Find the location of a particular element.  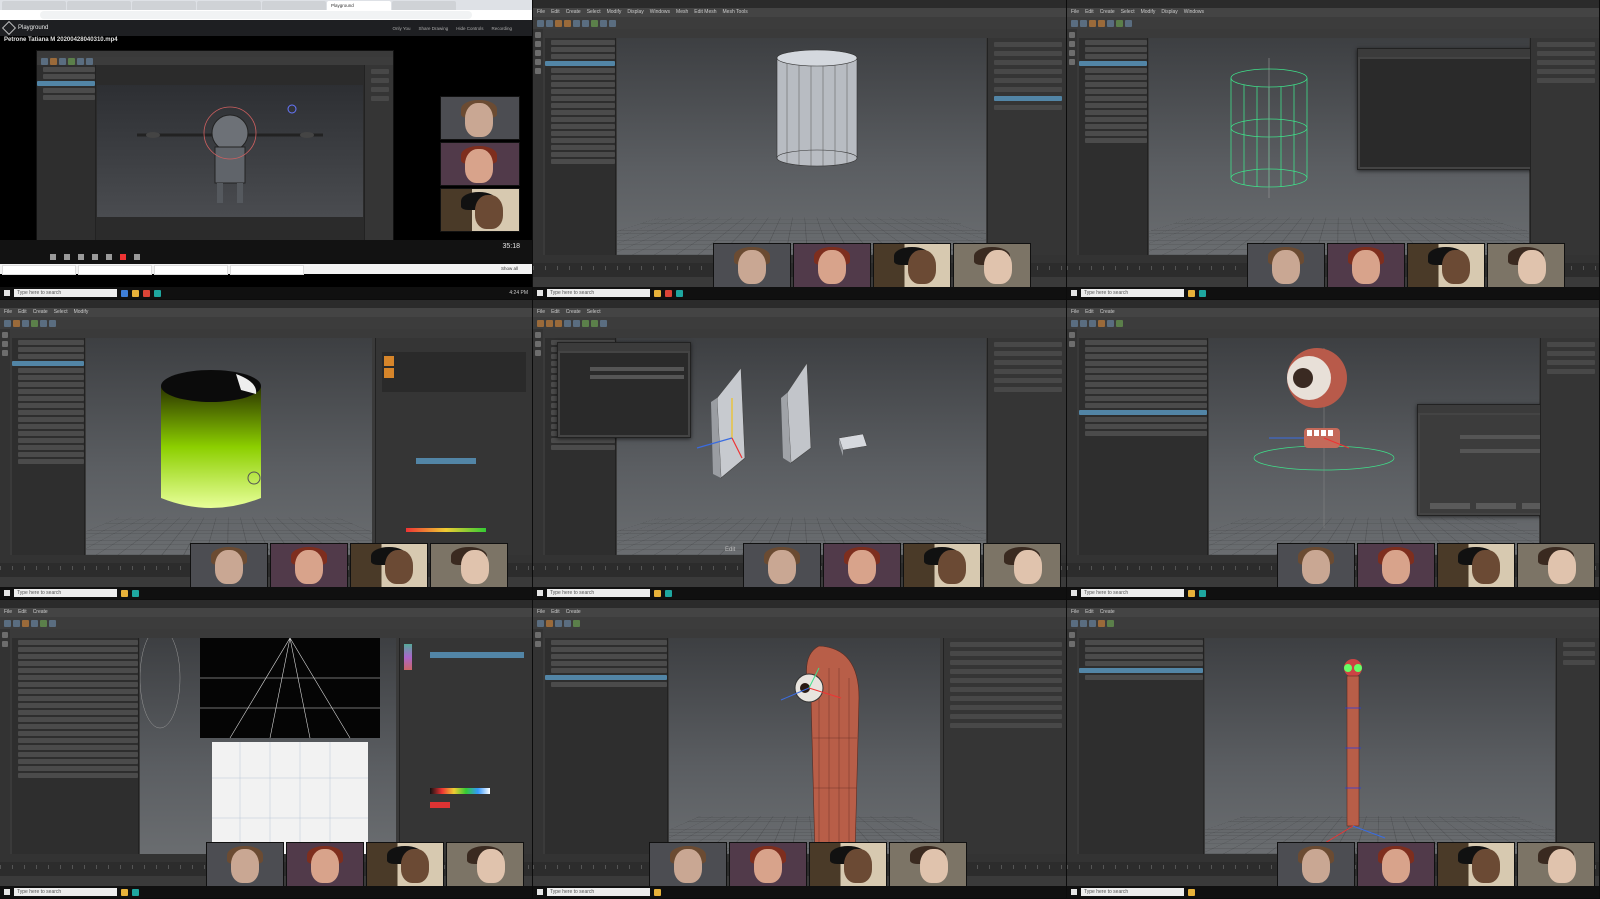

share-drawing-button: Share Drawing is located at coordinates (433, 28).